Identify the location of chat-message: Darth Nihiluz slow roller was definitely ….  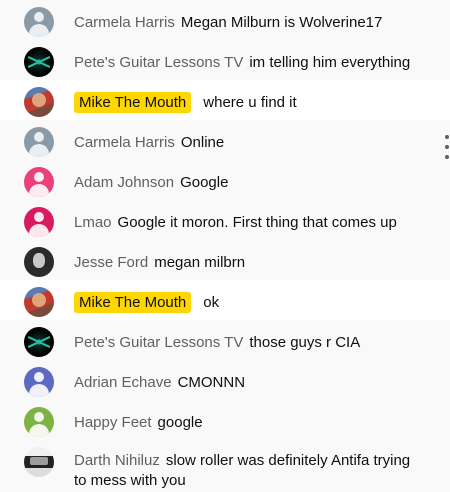
(225, 466).